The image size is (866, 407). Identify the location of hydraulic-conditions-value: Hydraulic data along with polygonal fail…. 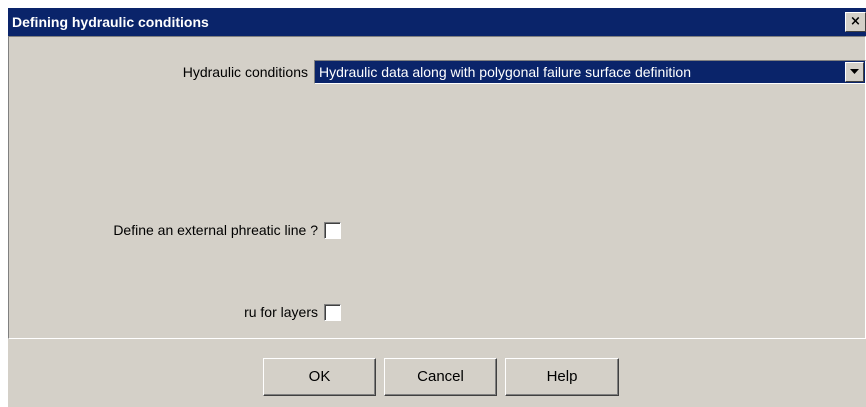
(505, 72).